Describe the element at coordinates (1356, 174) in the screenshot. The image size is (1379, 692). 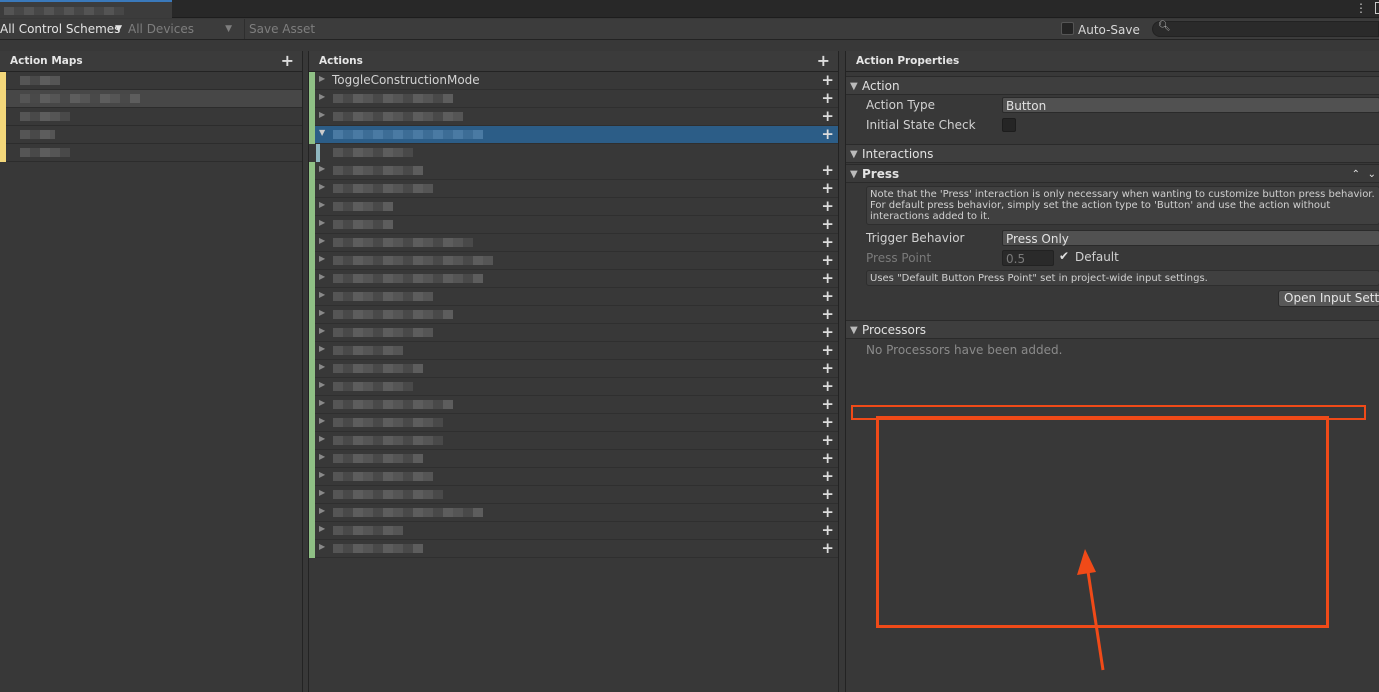
I see `move-up-icon: ⌃` at that location.